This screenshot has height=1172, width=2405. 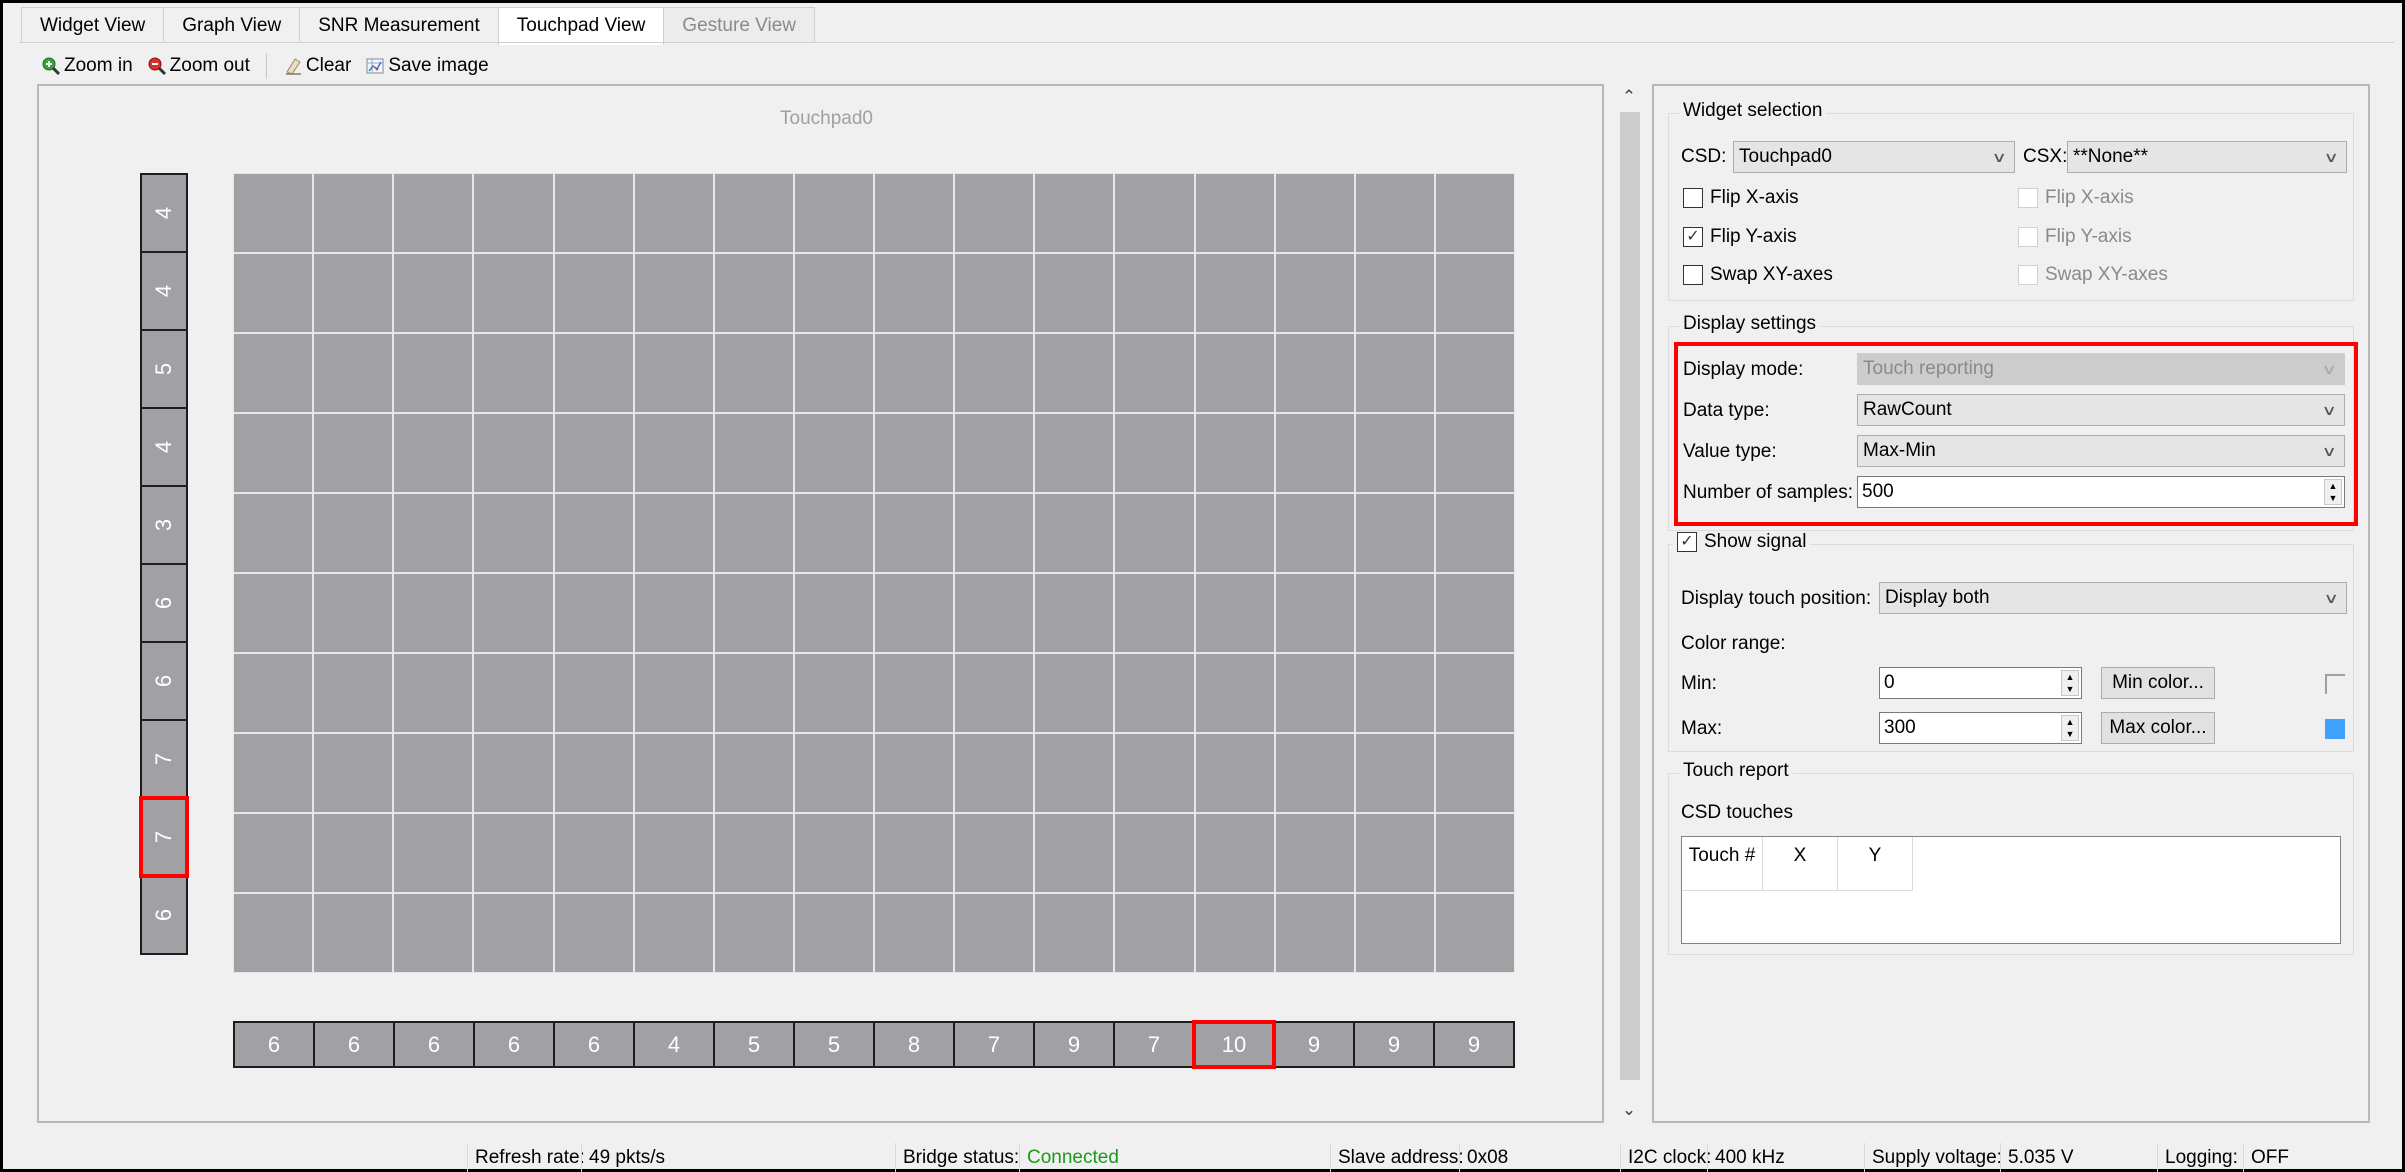 What do you see at coordinates (427, 66) in the screenshot?
I see `save-image-button: Save image` at bounding box center [427, 66].